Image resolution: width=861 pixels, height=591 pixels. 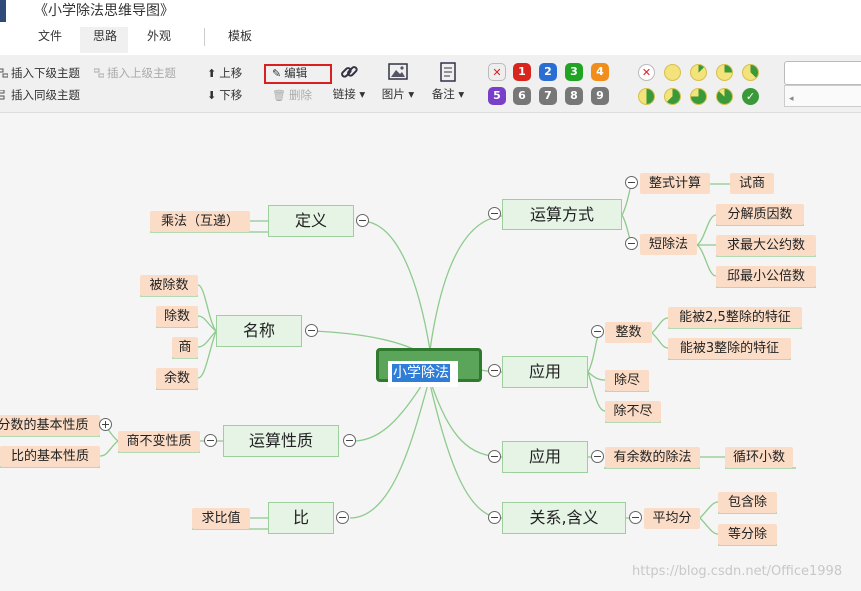 I want to click on topic-multiplication-inverse: 乘法（互递）, so click(x=200, y=221).